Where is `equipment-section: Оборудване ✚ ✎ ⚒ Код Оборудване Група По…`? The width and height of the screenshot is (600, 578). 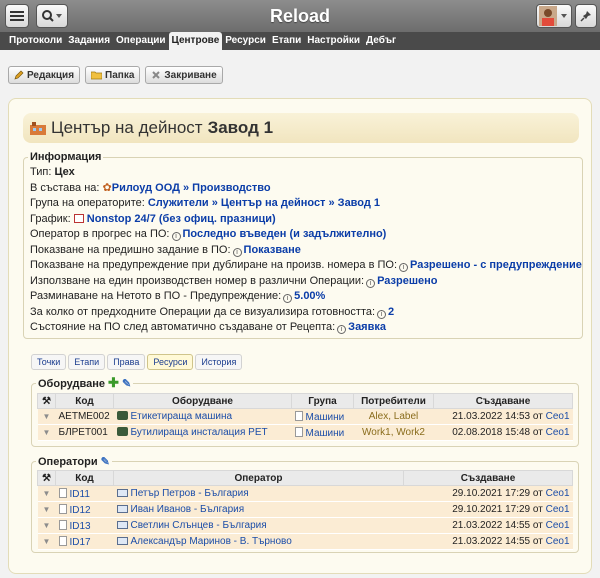 equipment-section: Оборудване ✚ ✎ ⚒ Код Оборудване Група По… is located at coordinates (305, 411).